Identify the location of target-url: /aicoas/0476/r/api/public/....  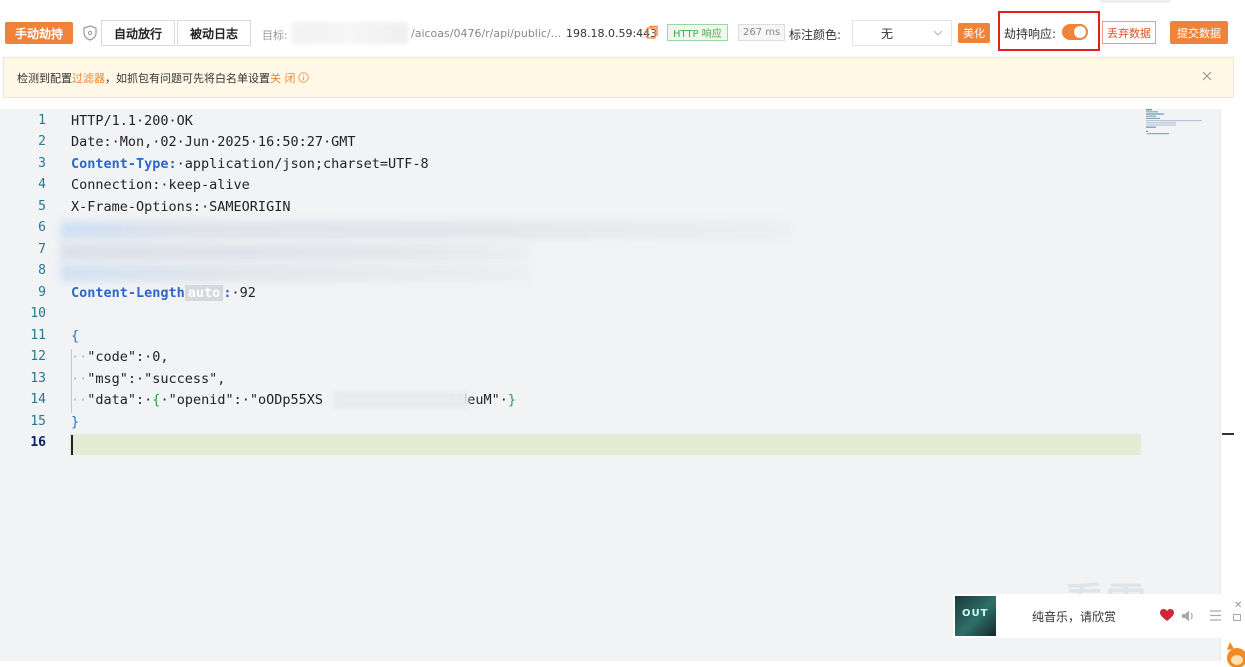
(486, 33).